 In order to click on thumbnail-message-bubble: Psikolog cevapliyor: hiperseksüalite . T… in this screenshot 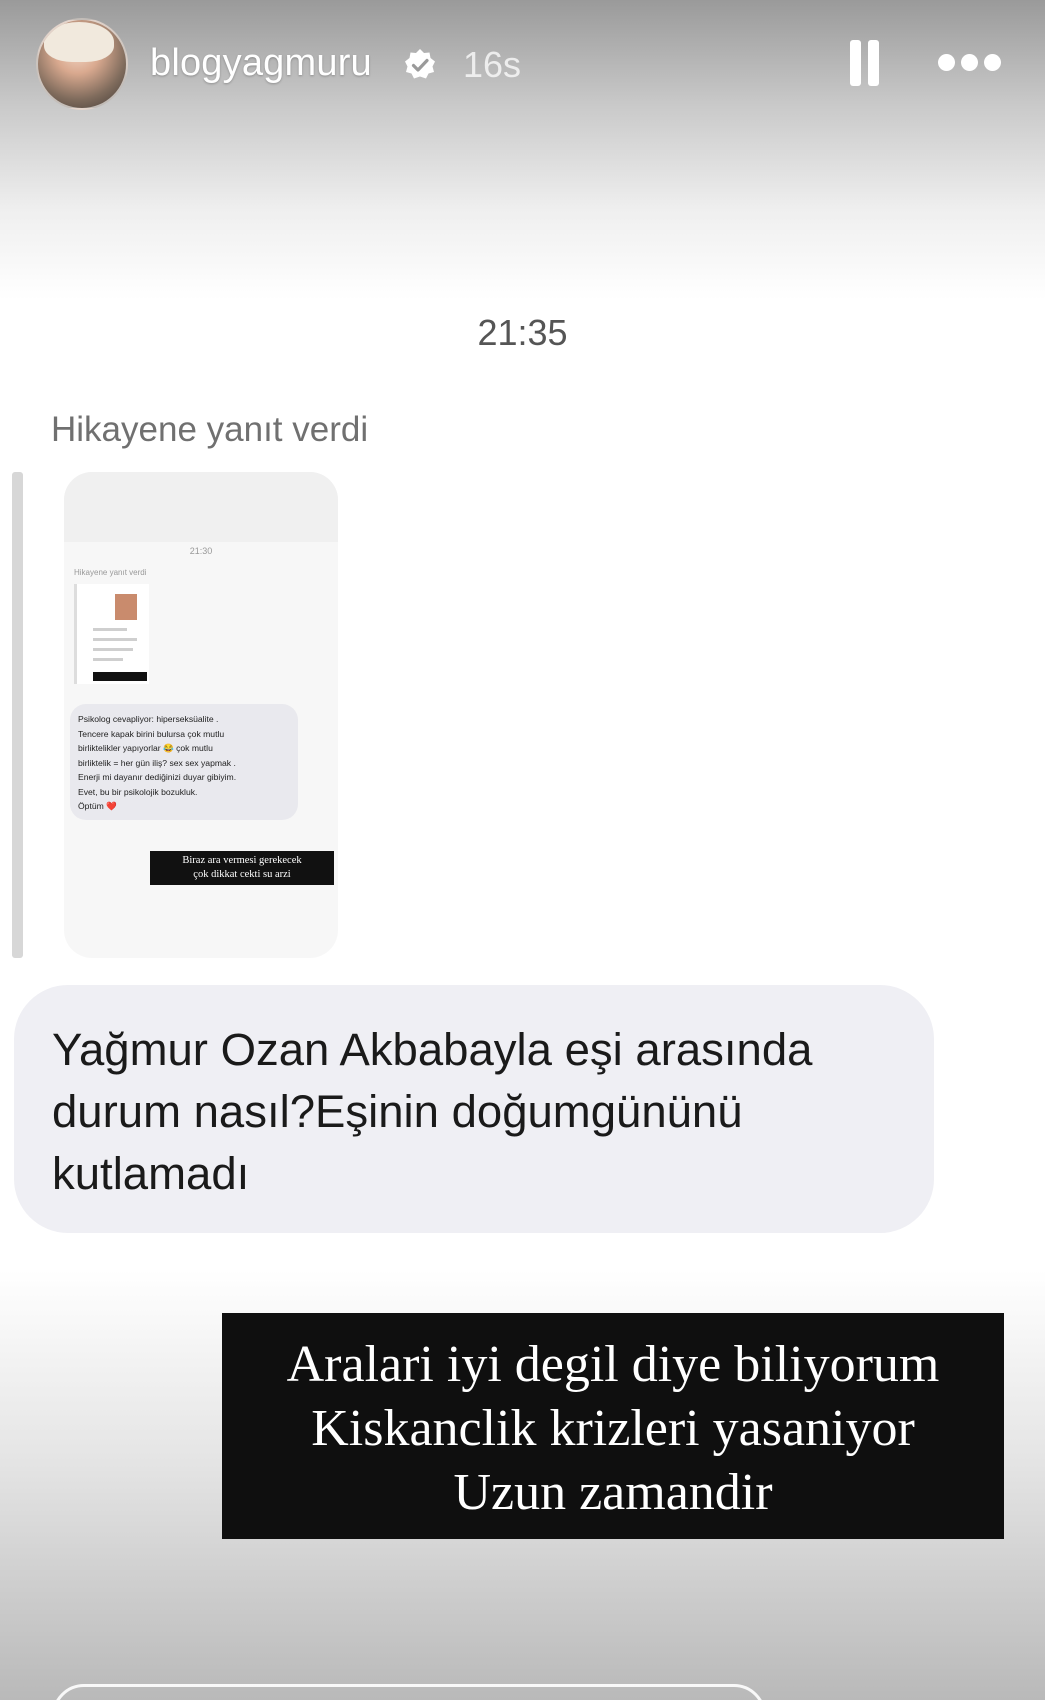, I will do `click(184, 762)`.